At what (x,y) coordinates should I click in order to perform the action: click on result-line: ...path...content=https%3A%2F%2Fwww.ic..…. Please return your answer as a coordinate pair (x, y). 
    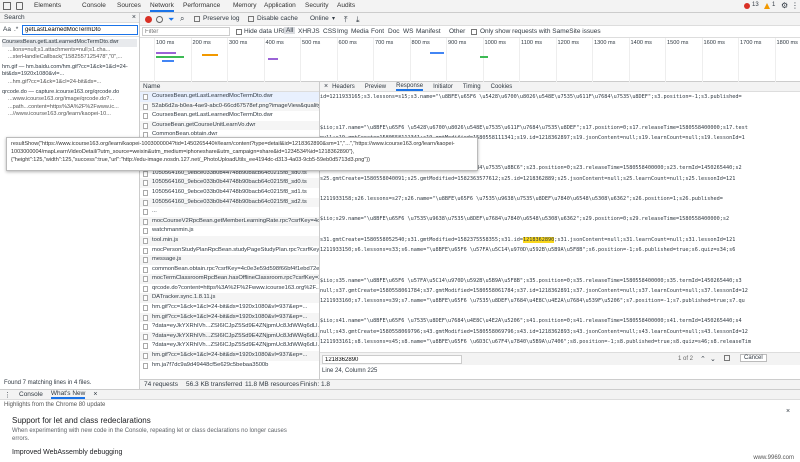
    Looking at the image, I should click on (69, 108).